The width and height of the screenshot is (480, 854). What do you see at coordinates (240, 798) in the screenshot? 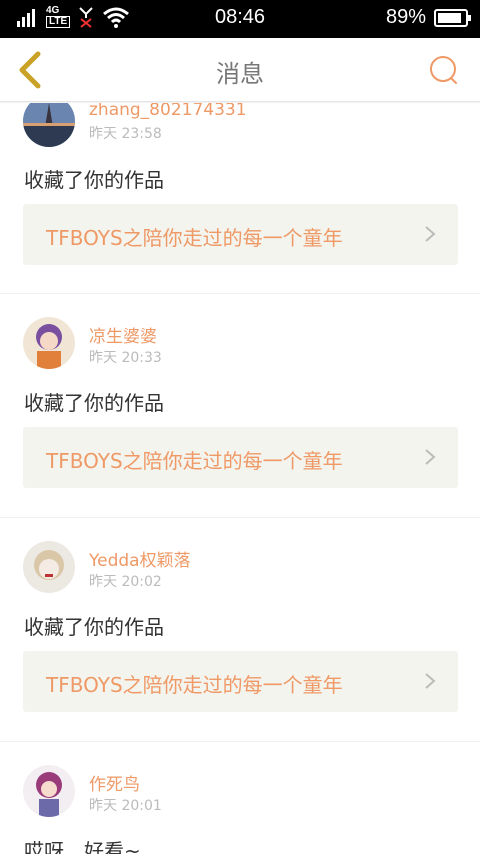
I see `message-item: 作死鸟 昨天 20:01 哎呀、好看~` at bounding box center [240, 798].